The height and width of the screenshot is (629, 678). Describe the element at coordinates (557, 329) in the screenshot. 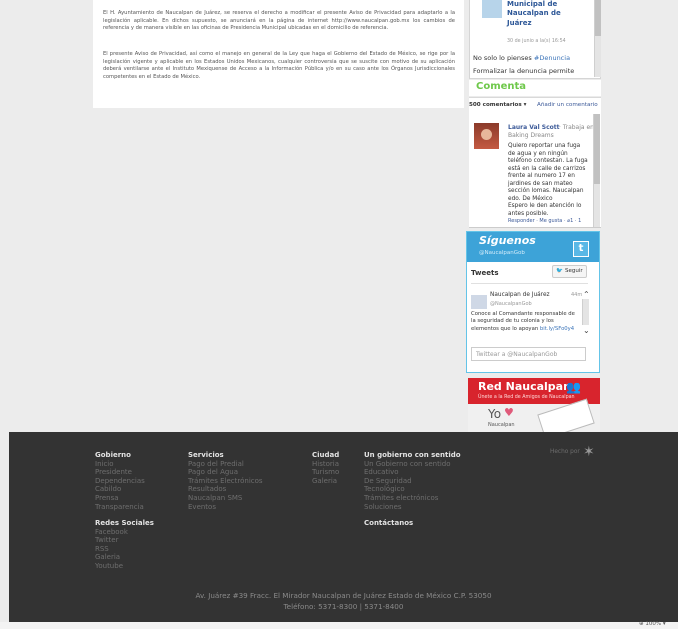

I see `tweet-link: bit.ly/SFo0y4` at that location.